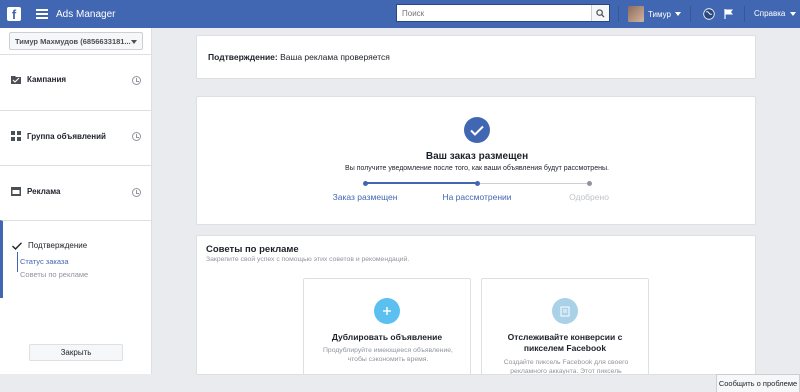  Describe the element at coordinates (421, 183) in the screenshot. I see `progress-fill` at that location.